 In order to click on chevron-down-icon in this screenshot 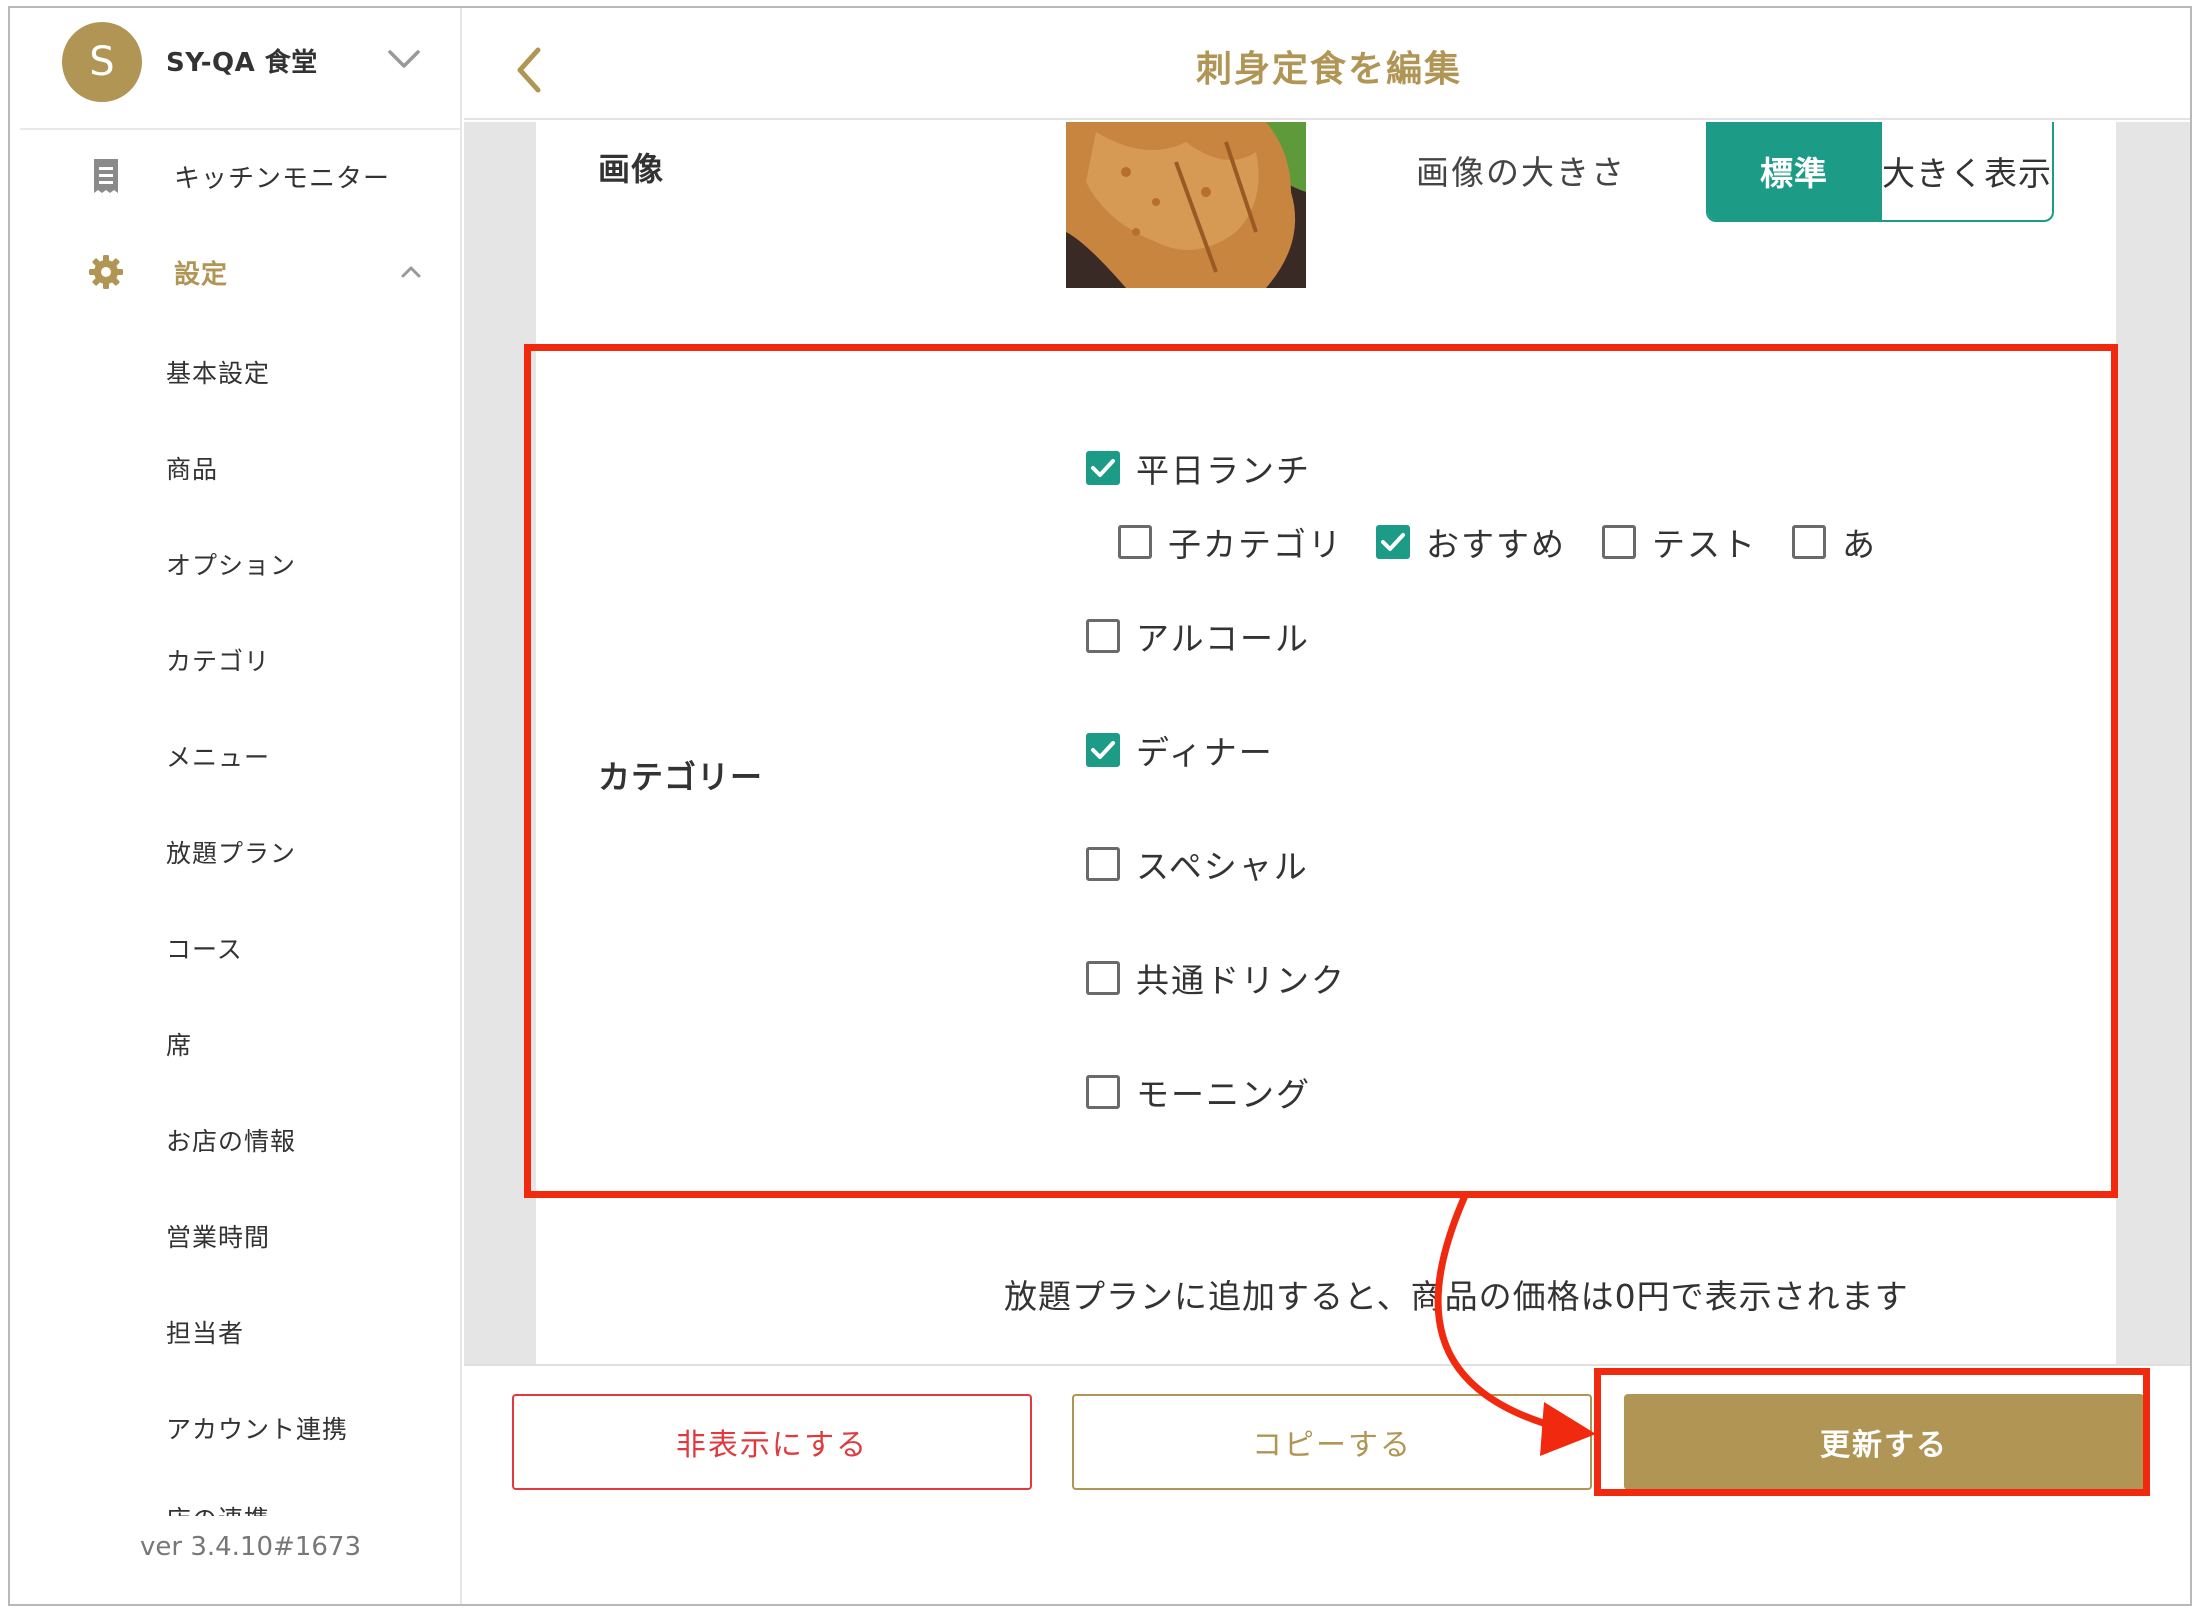, I will do `click(404, 59)`.